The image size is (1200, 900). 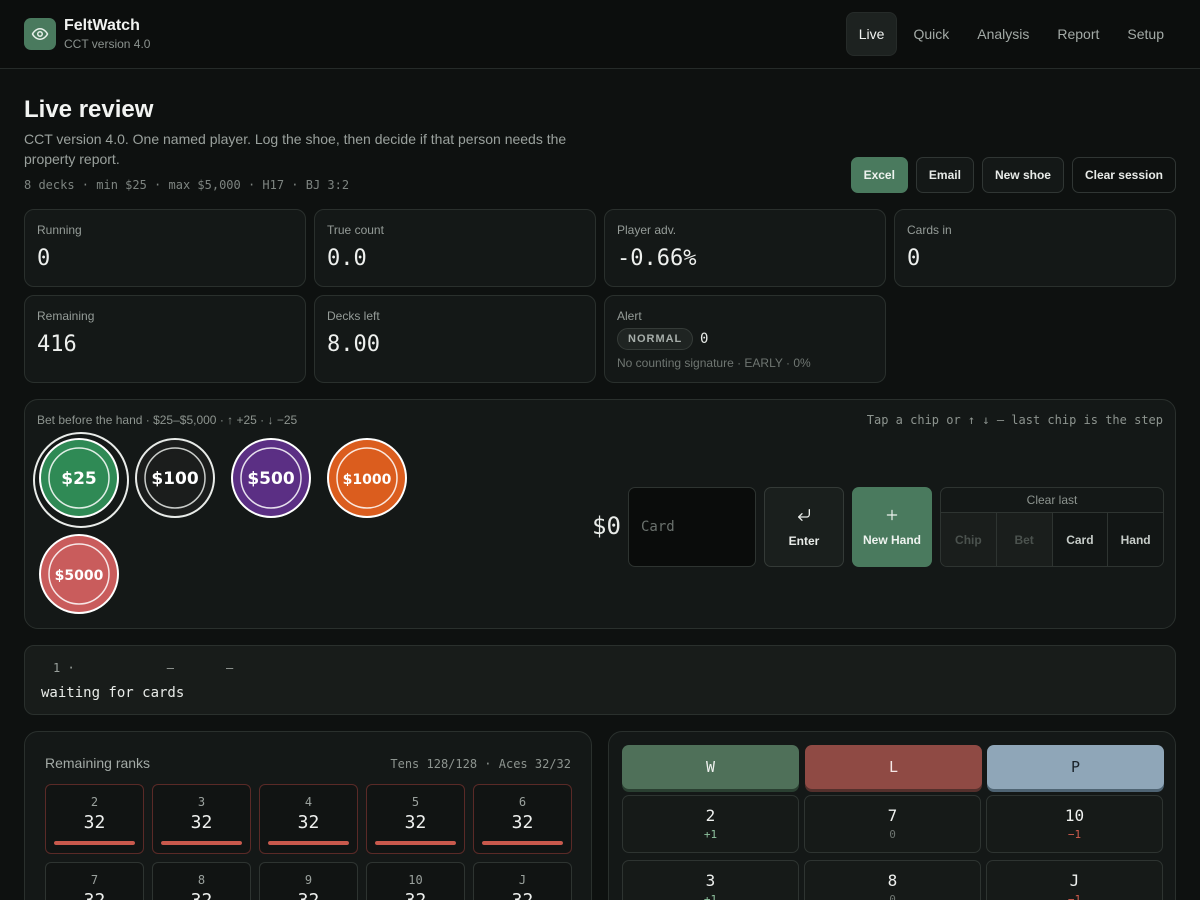 I want to click on clear-chip-button: Chip, so click(x=969, y=539).